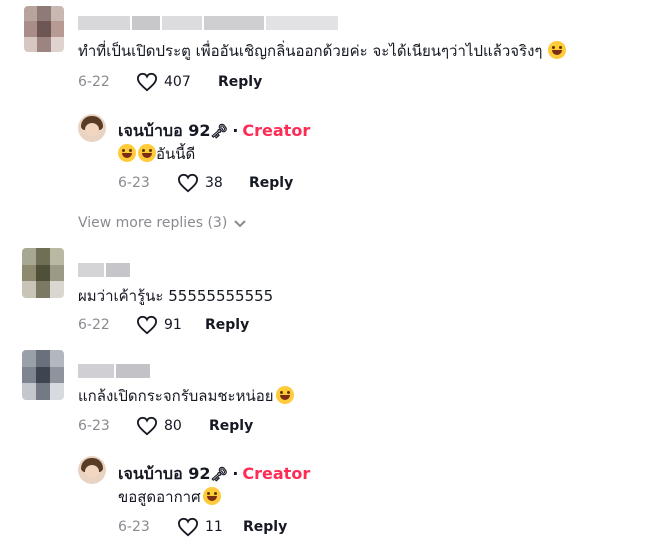 The height and width of the screenshot is (543, 650). I want to click on chevron-down-icon, so click(240, 224).